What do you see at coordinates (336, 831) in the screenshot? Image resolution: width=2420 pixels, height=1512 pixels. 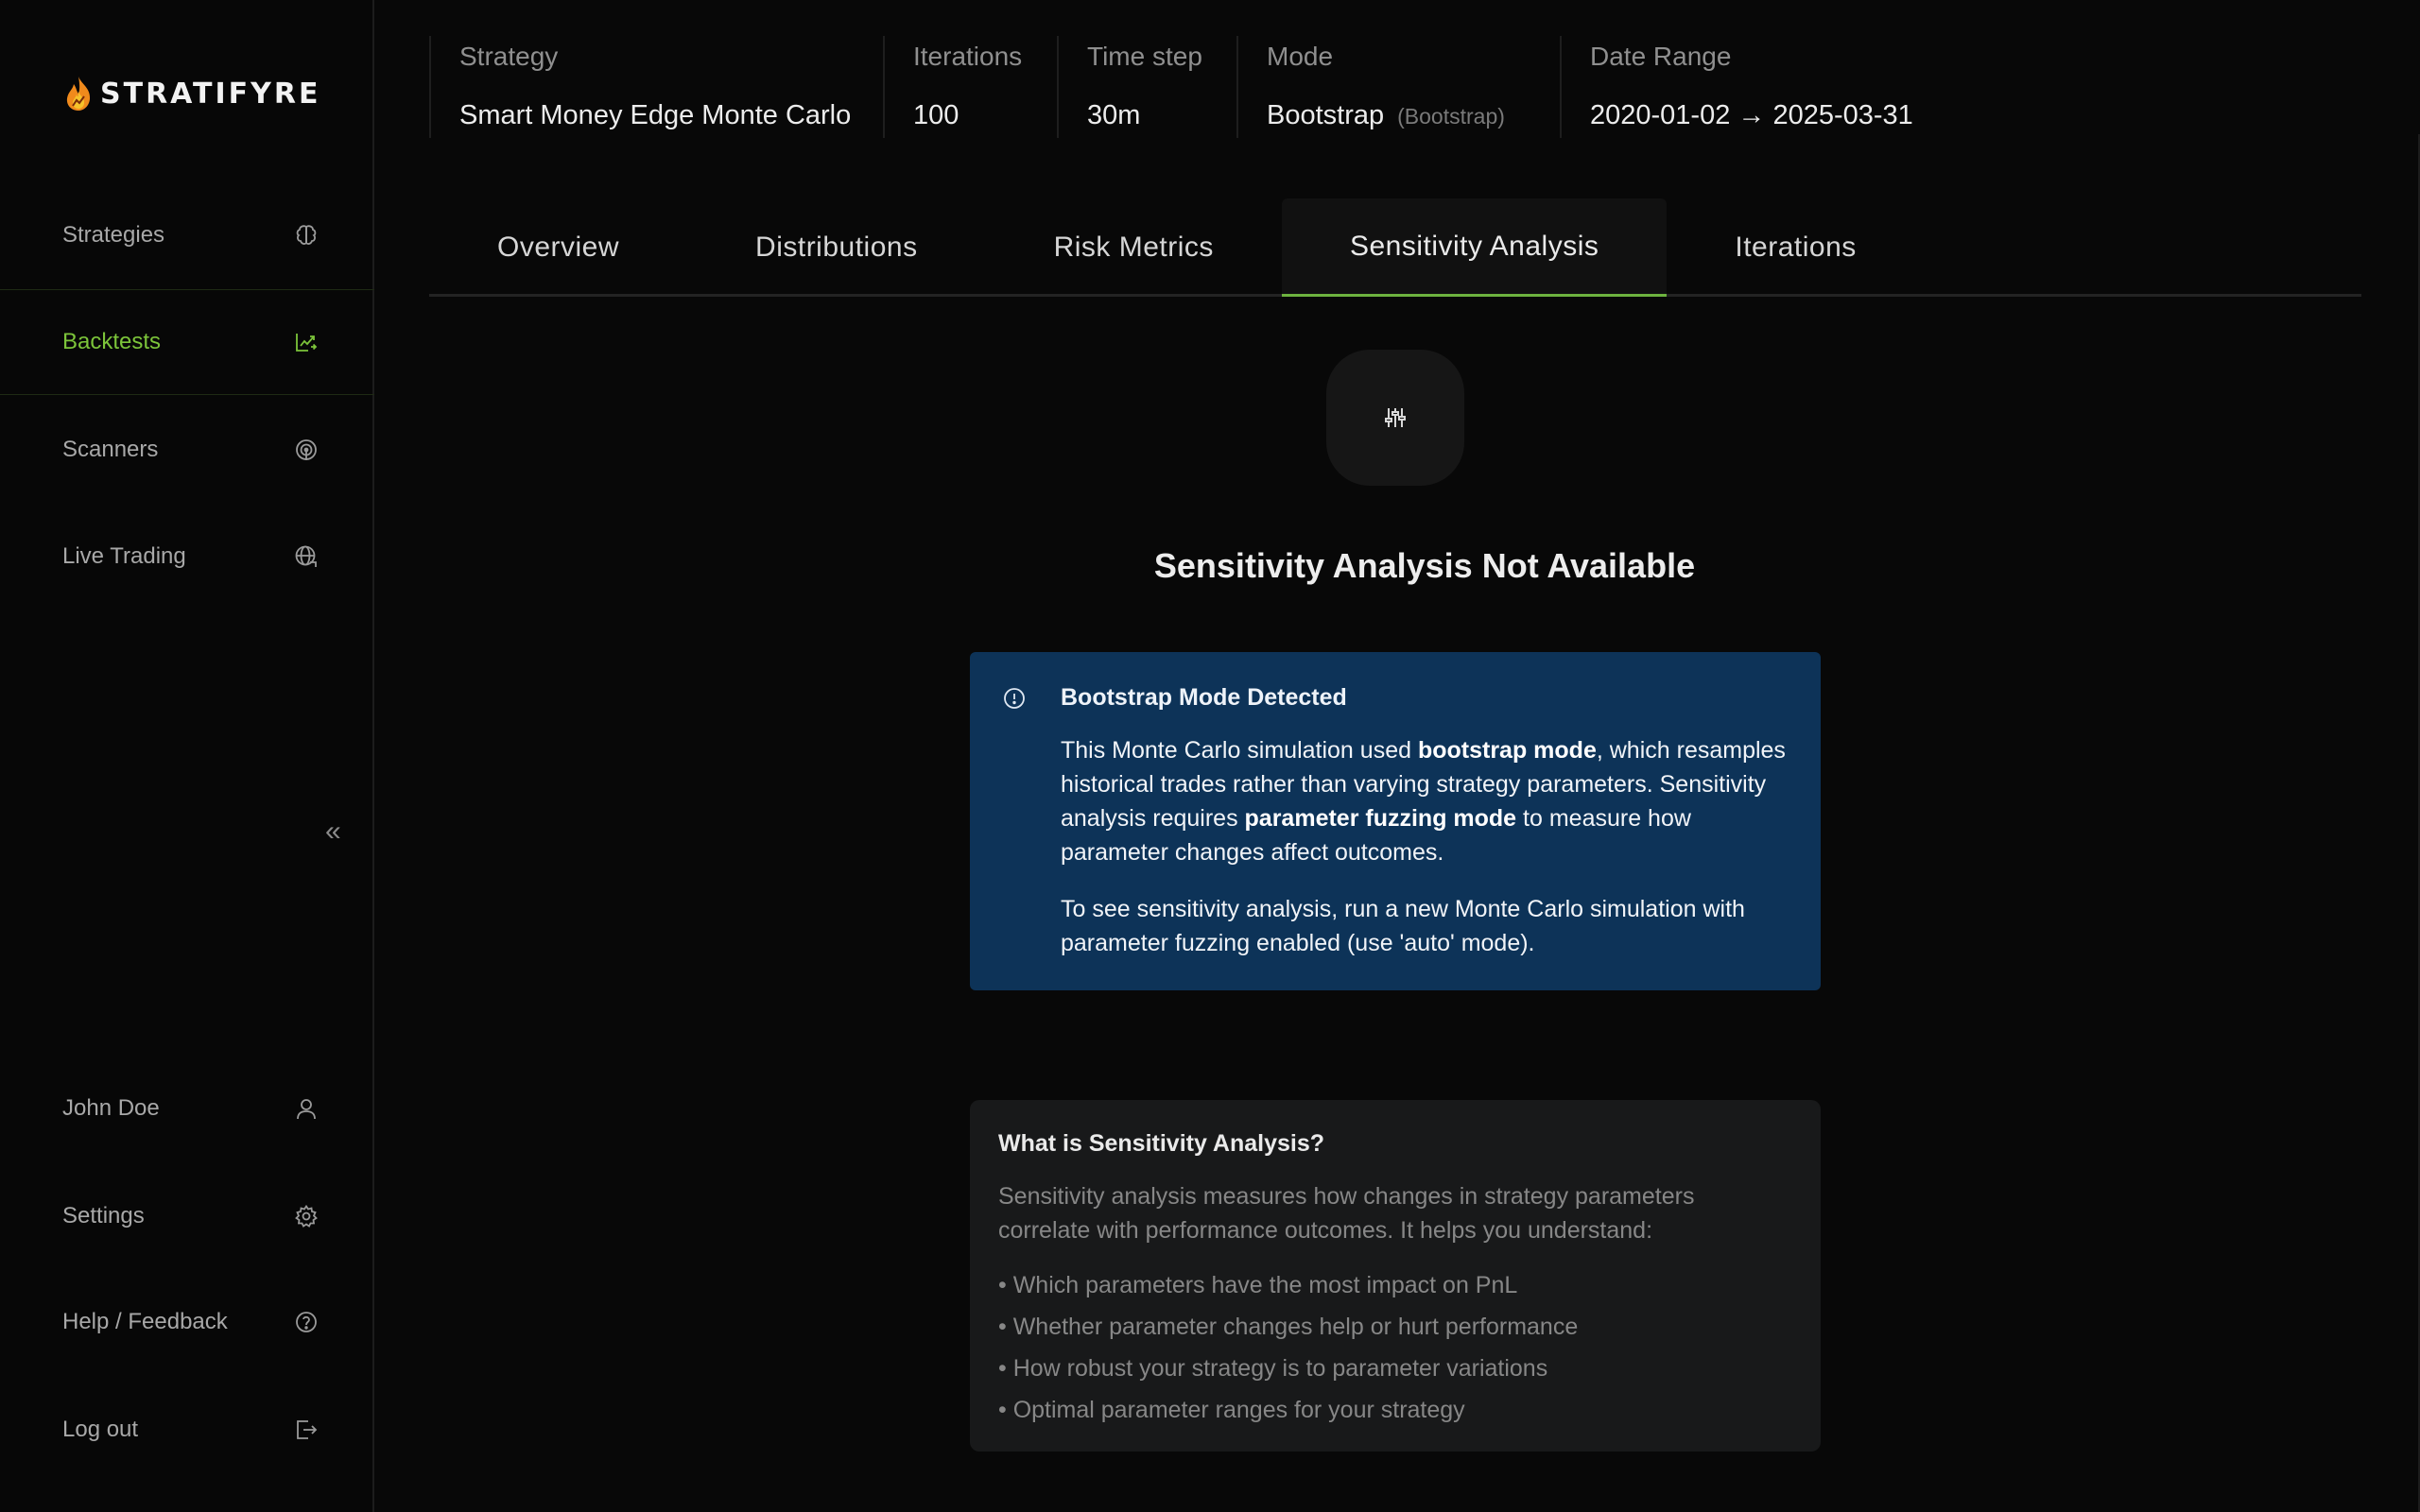 I see `collapse-sidebar-button: «` at bounding box center [336, 831].